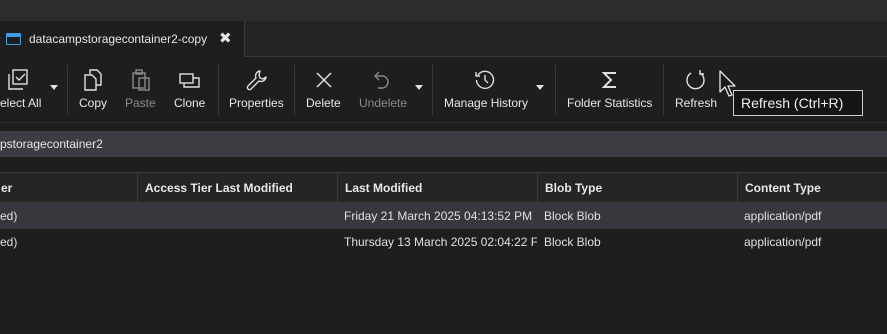  What do you see at coordinates (225, 38) in the screenshot?
I see `close-icon: ✖` at bounding box center [225, 38].